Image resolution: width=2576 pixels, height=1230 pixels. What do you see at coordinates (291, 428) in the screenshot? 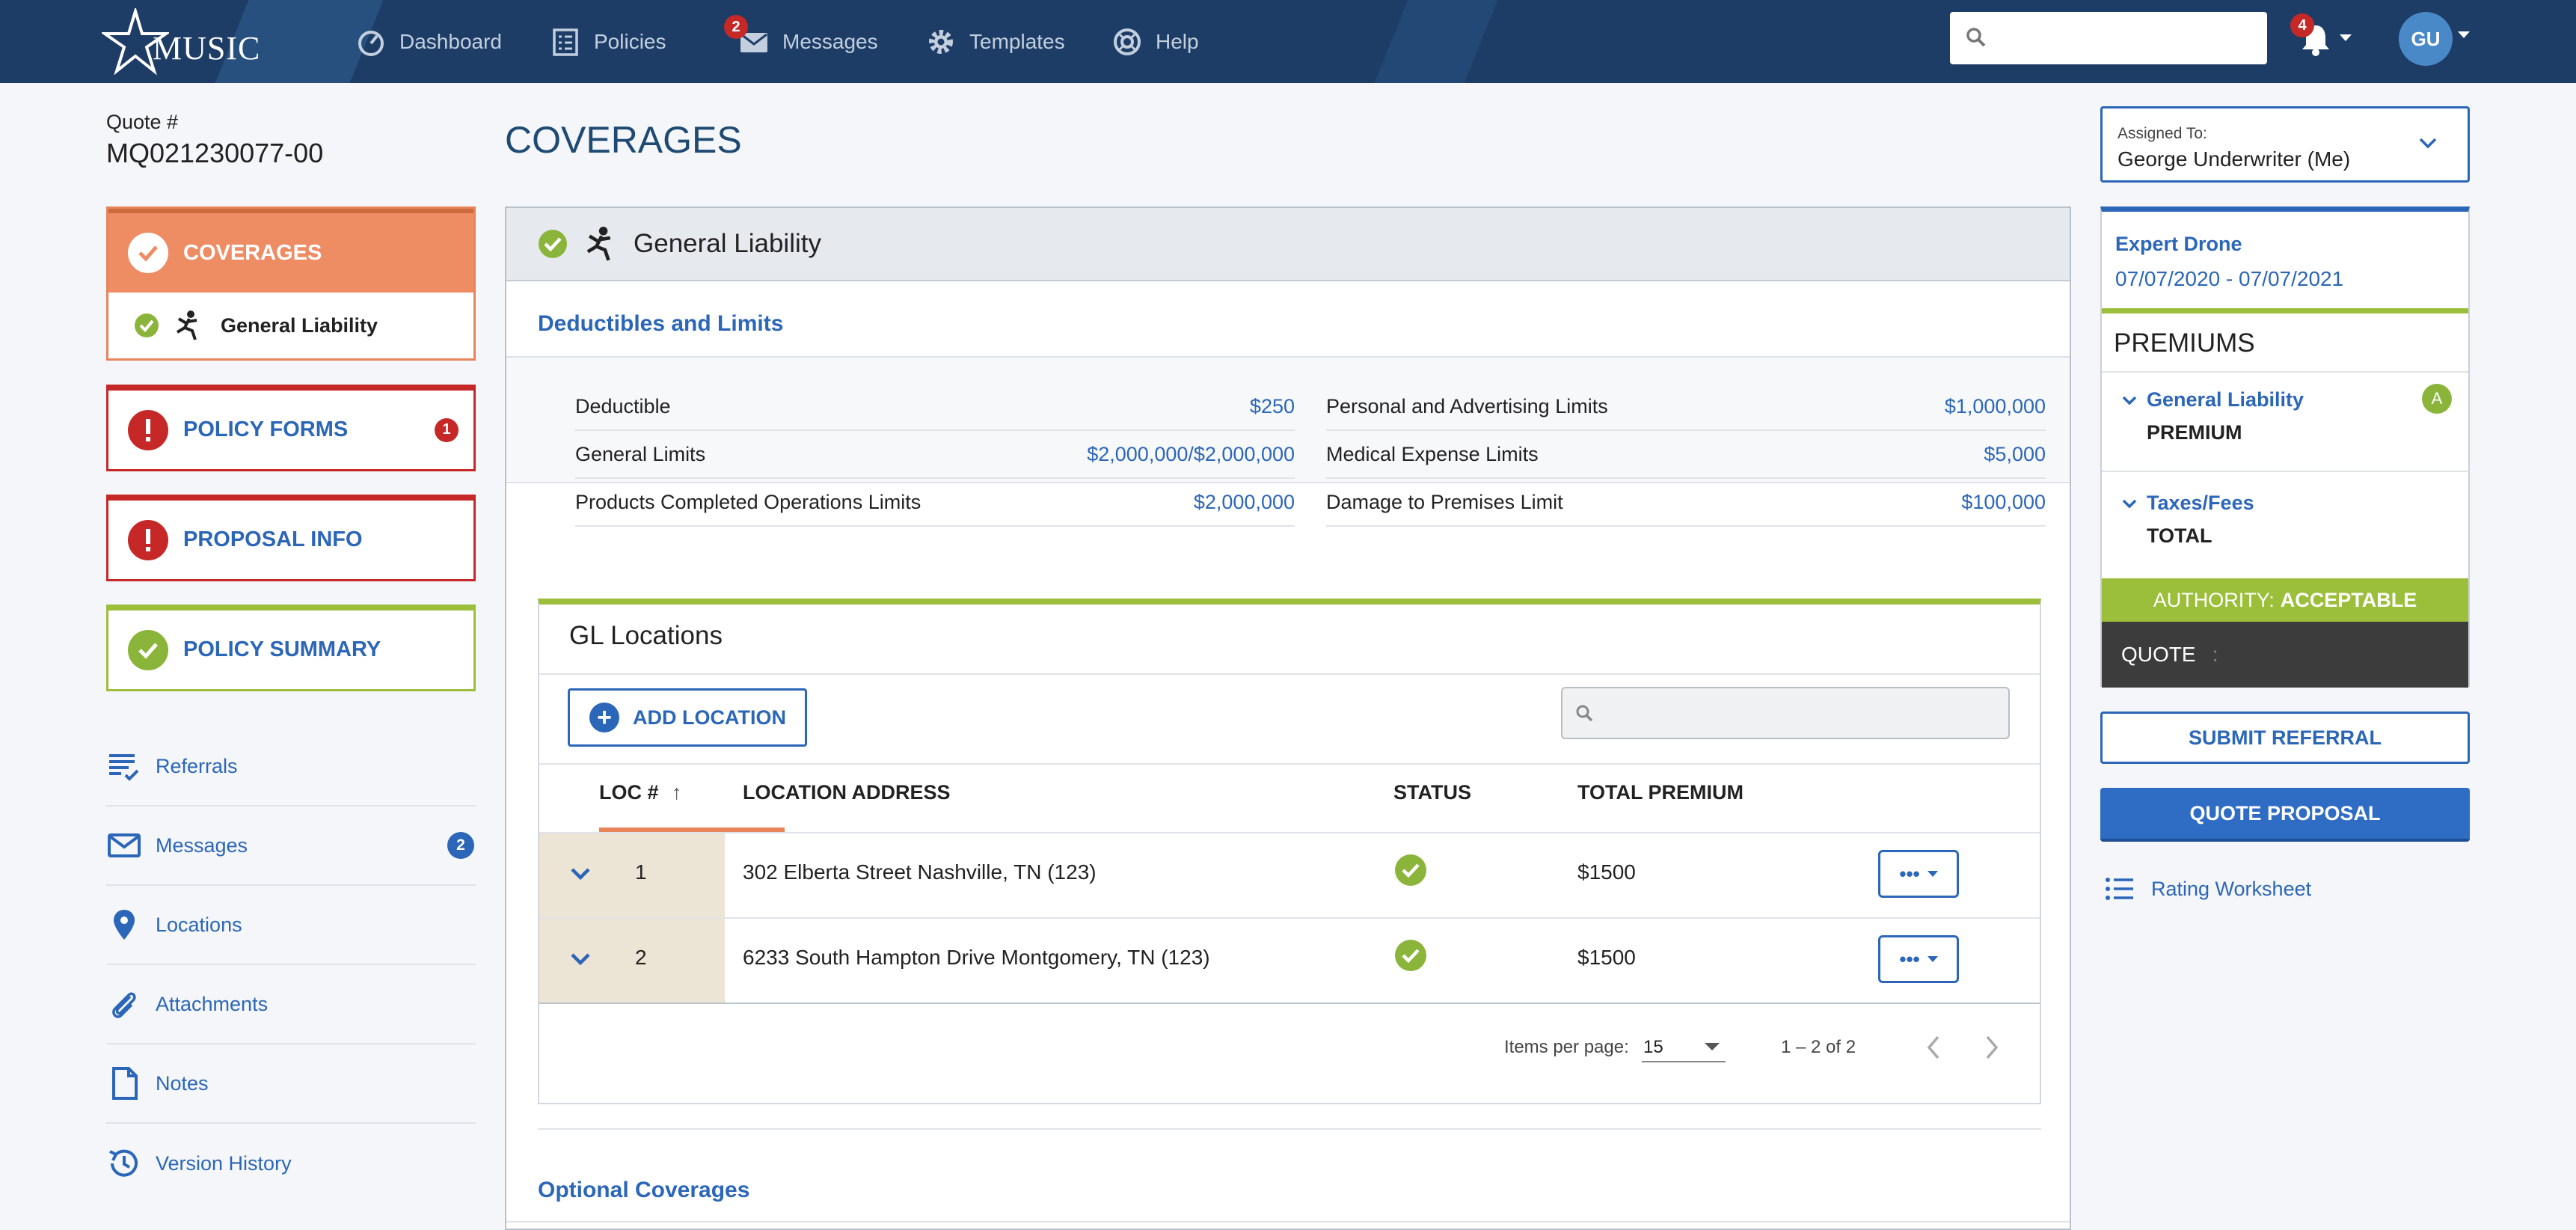
I see `sidebar-policy-forms: POLICY FORMS 1` at bounding box center [291, 428].